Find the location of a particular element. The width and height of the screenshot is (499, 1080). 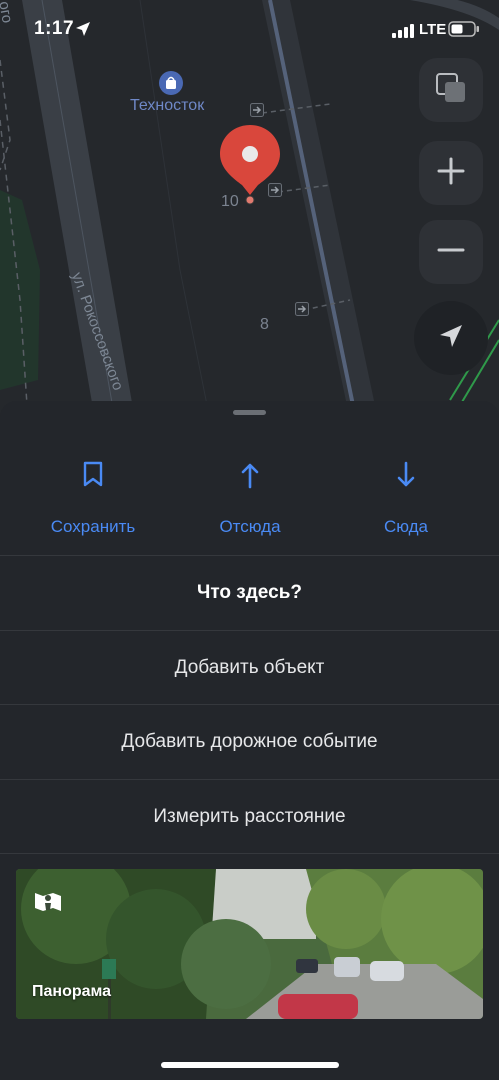

poi-label: Техносток is located at coordinates (167, 106).